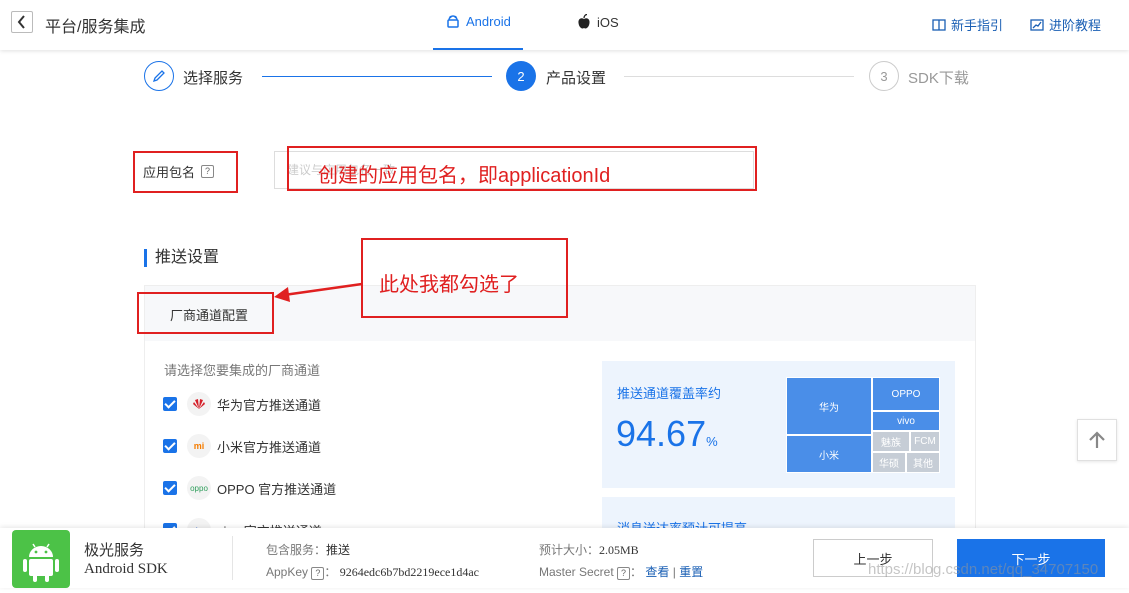 The width and height of the screenshot is (1129, 593). Describe the element at coordinates (939, 24) in the screenshot. I see `book-icon` at that location.